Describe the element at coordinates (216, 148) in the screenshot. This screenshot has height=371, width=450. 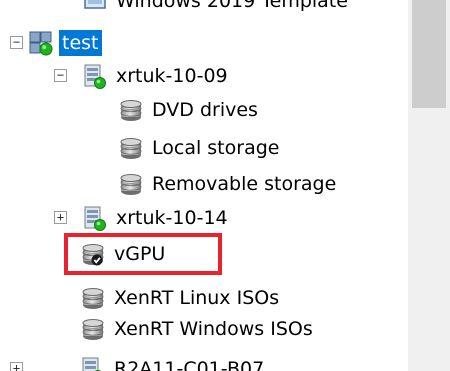
I see `tree-item-label: Local storage` at that location.